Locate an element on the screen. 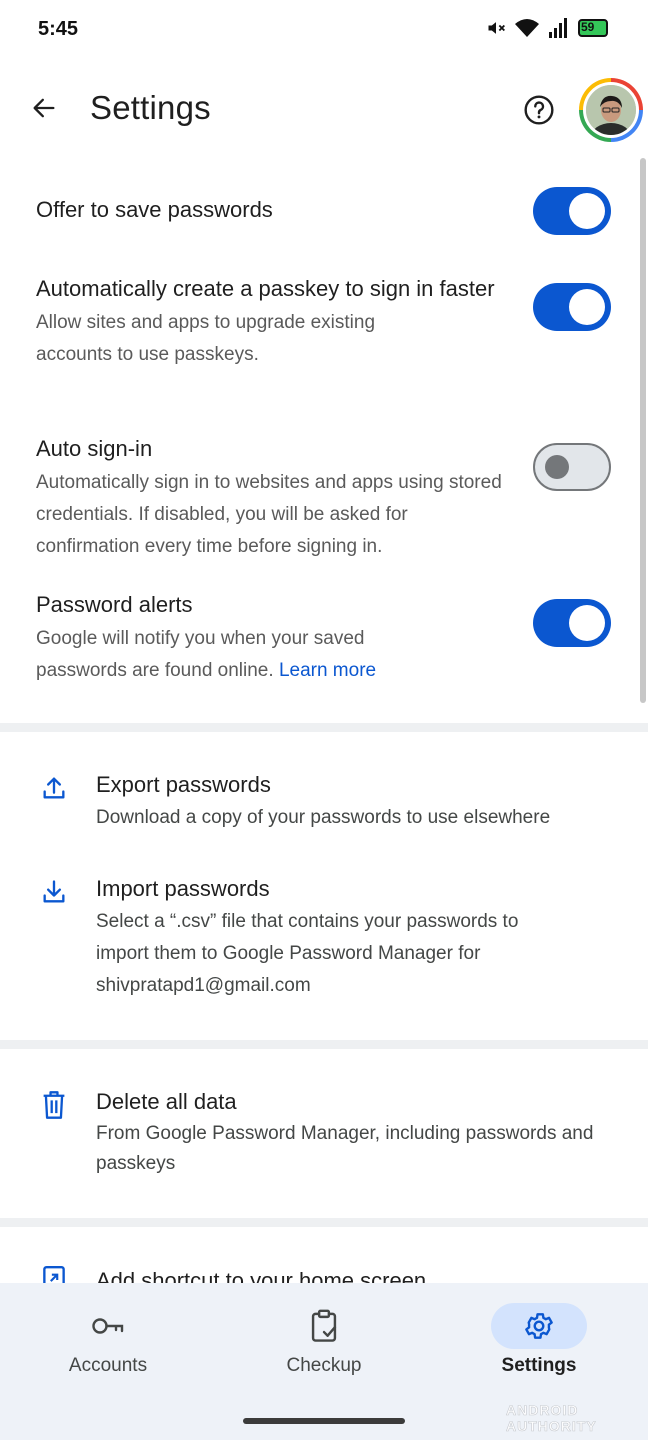  watermark: ANDROID AUTHORITY is located at coordinates (551, 1418).